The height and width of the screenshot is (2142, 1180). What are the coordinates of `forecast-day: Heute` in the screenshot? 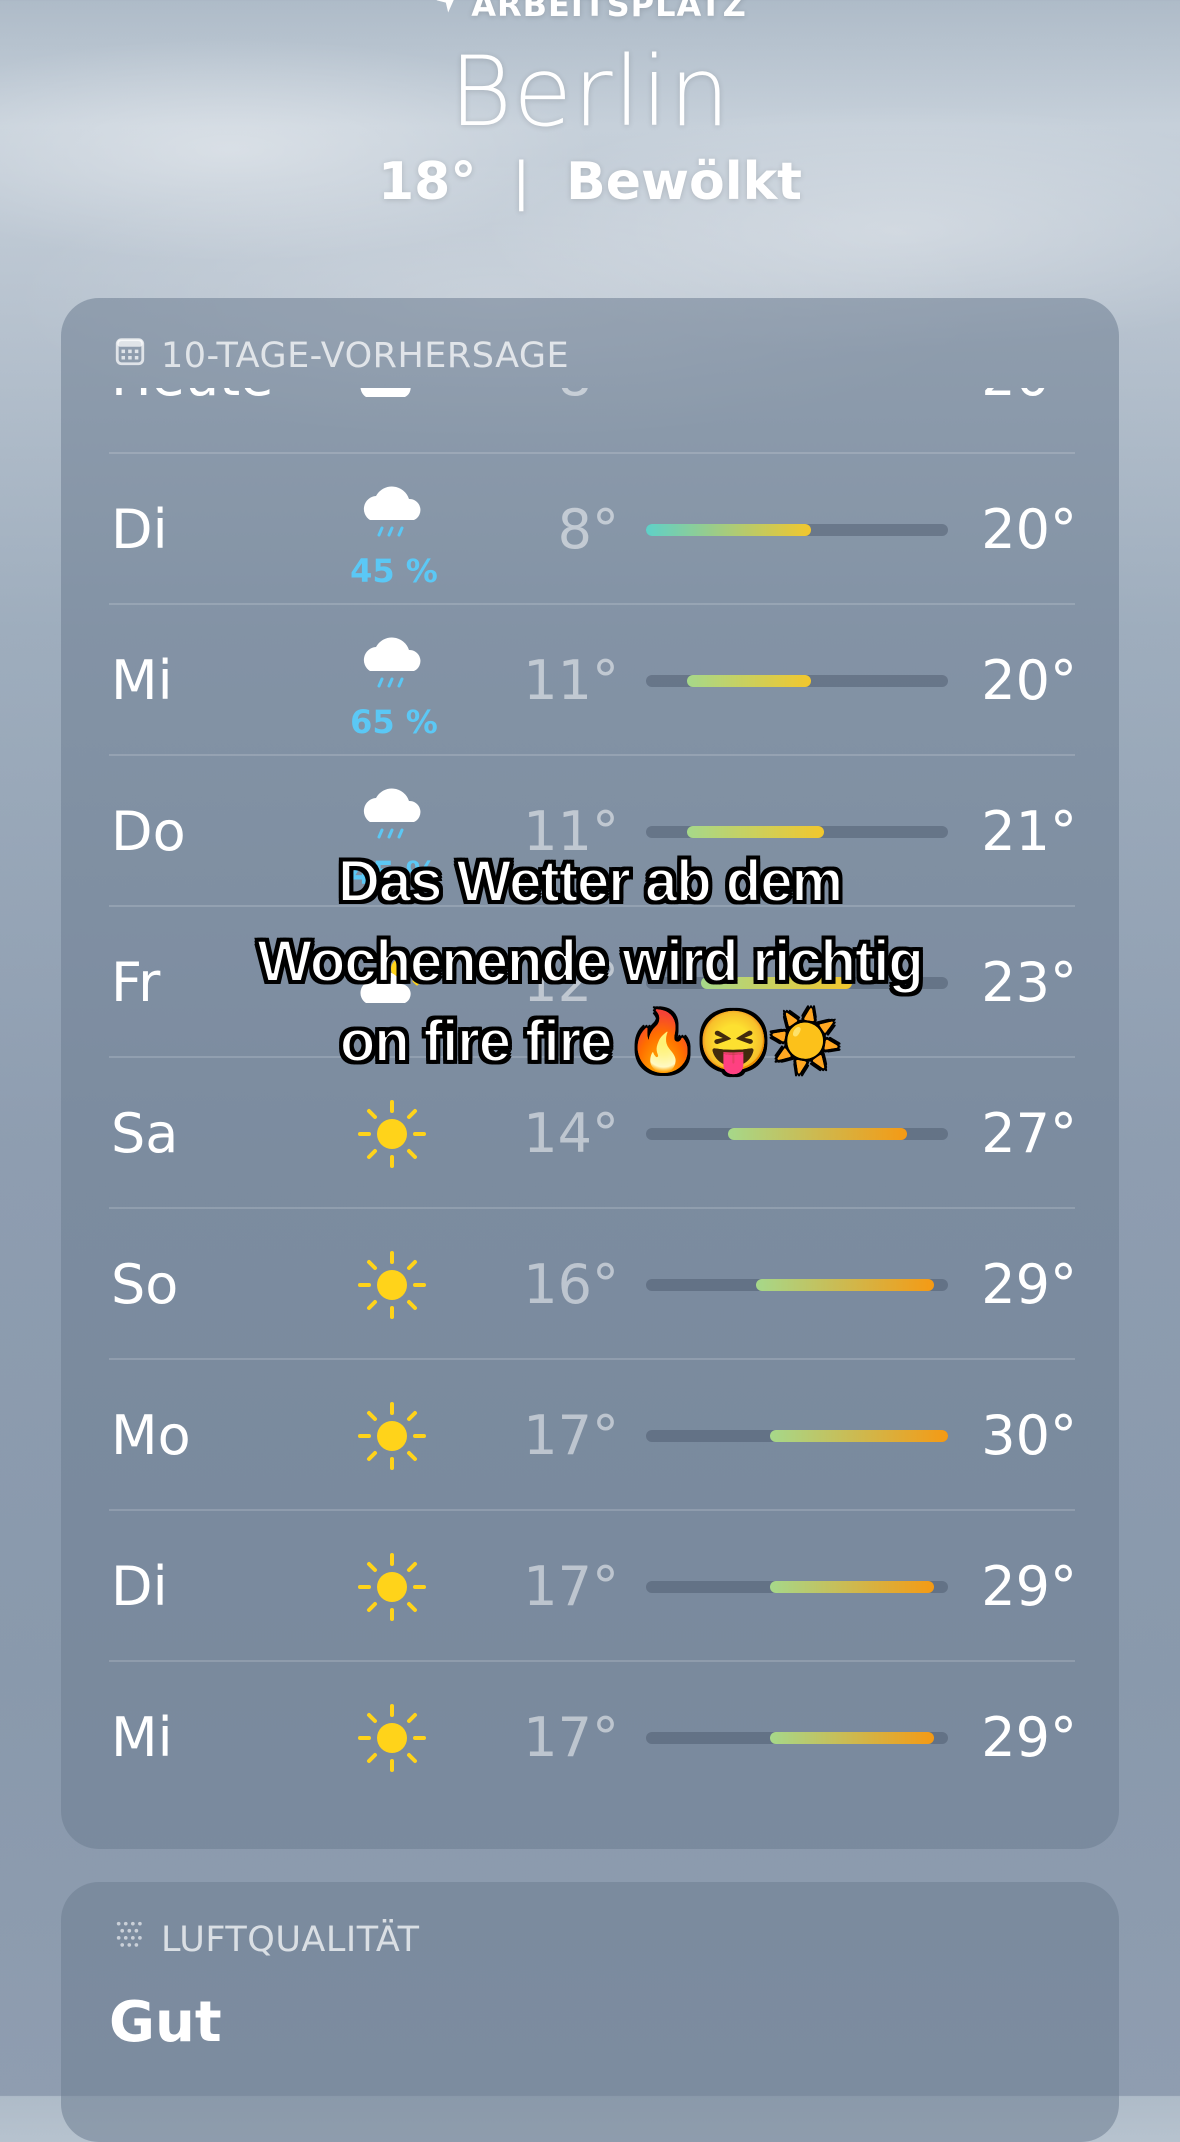 It's located at (192, 420).